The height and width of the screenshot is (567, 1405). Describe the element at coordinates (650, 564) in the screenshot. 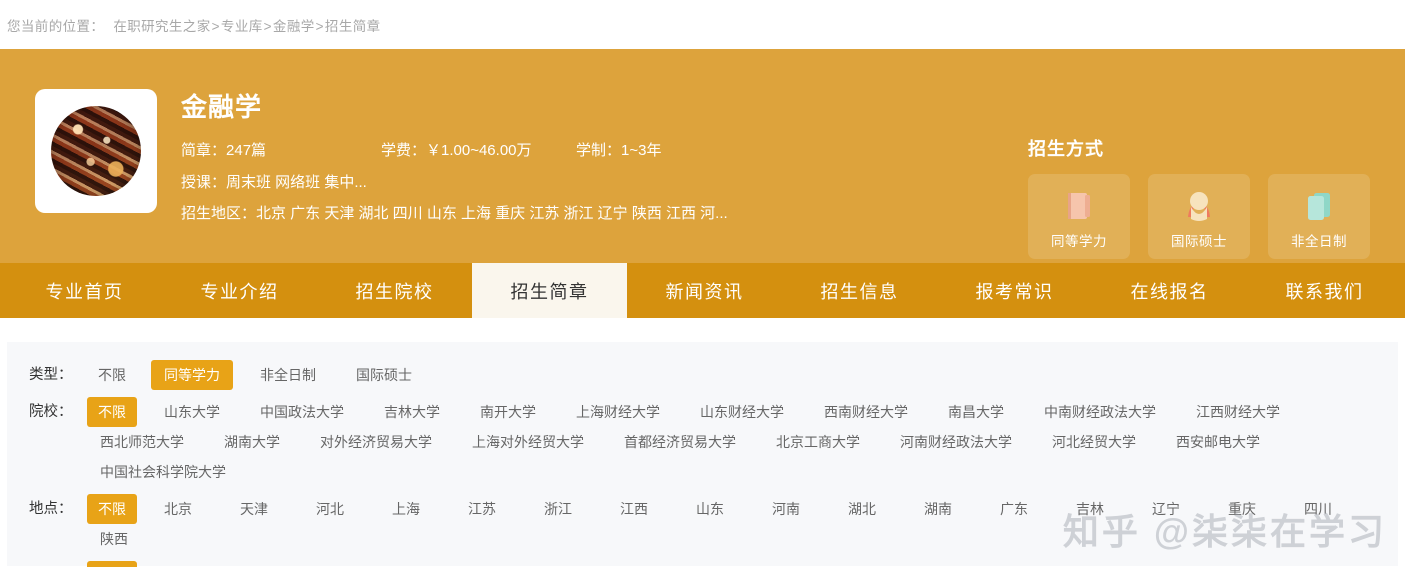

I see `filter-option-tuition-4: 20001~30000元` at that location.